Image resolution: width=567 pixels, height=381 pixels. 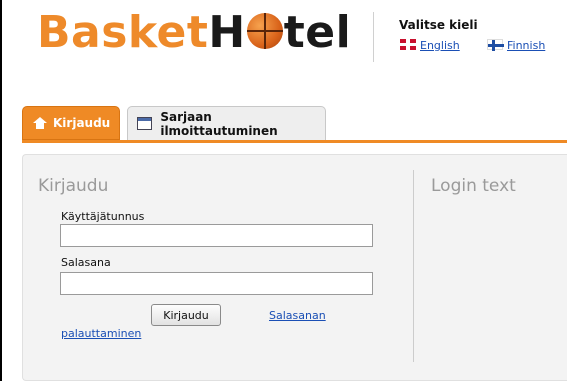 I want to click on login-button: Kirjaudu, so click(x=186, y=315).